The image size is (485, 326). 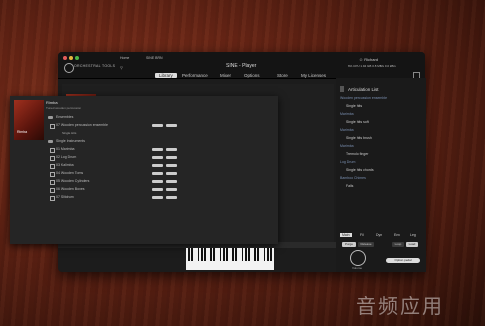 I want to click on articulation-item: Single hits soft, so click(x=357, y=122).